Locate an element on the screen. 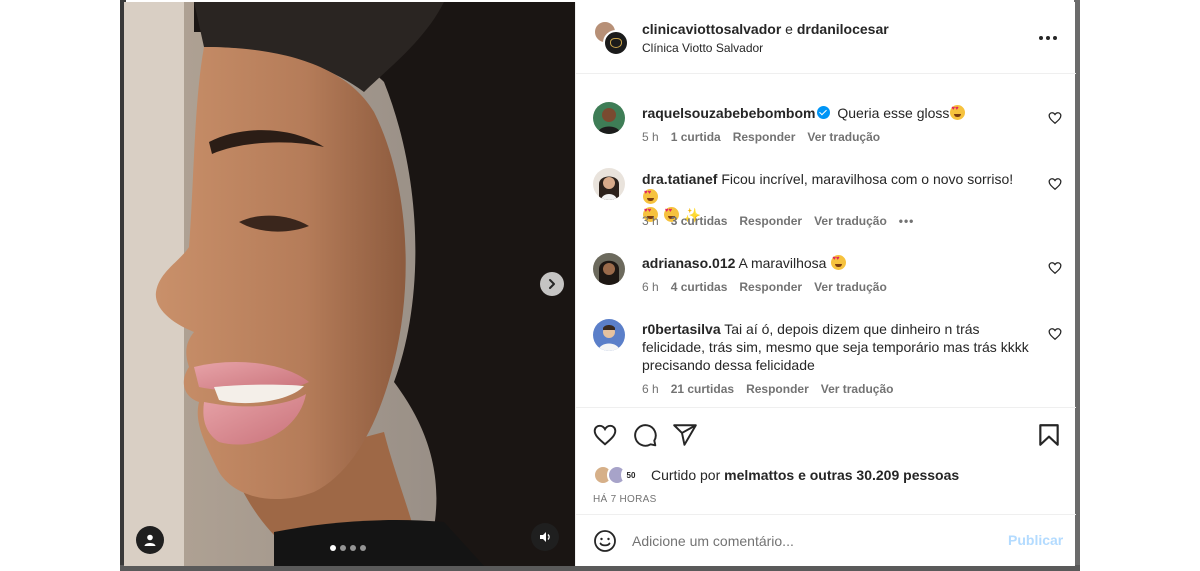 This screenshot has width=1200, height=571. author-connector: e is located at coordinates (789, 29).